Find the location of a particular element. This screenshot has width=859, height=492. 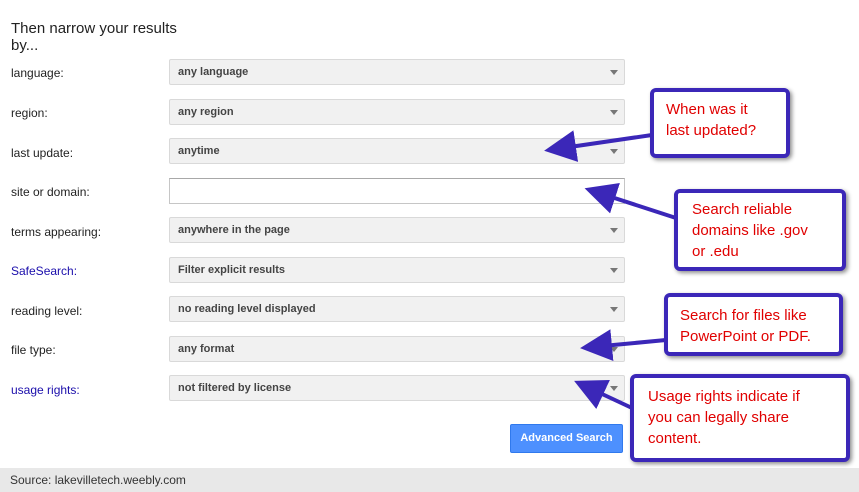

arrow-last-update is located at coordinates (598, 146).